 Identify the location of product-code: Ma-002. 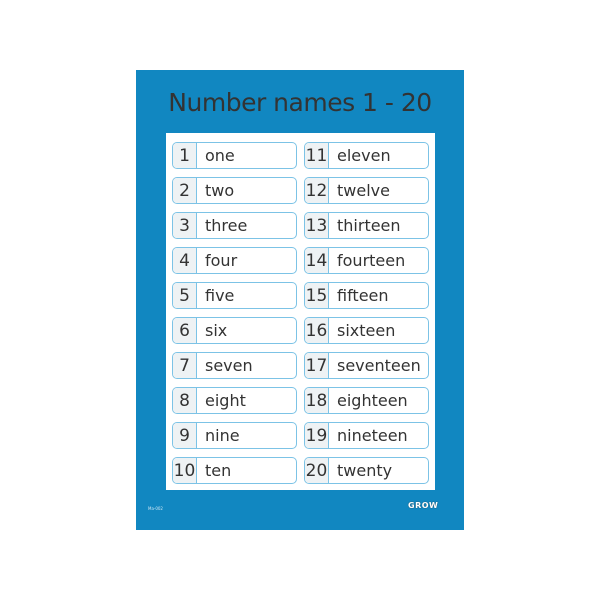
(155, 508).